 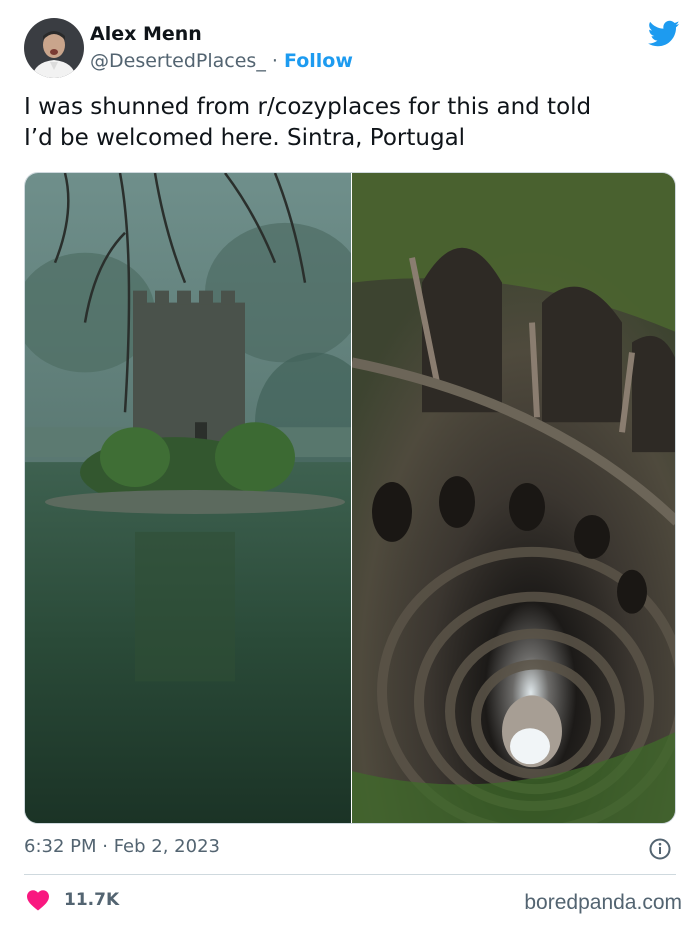 What do you see at coordinates (352, 49) in the screenshot?
I see `tweet-header: Alex Menn @DesertedPlaces_ · Follow` at bounding box center [352, 49].